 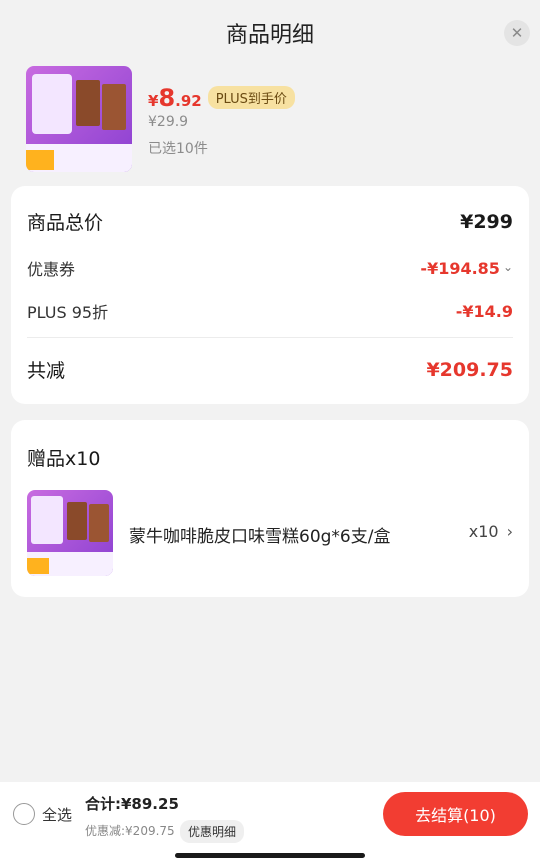 I want to click on header: 商品明细 ✕, so click(x=270, y=33).